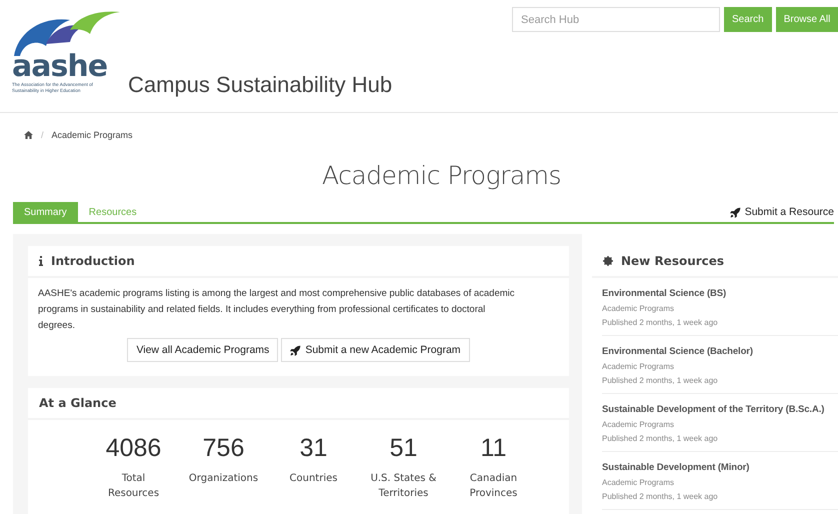 The width and height of the screenshot is (838, 514). I want to click on home-icon, so click(28, 135).